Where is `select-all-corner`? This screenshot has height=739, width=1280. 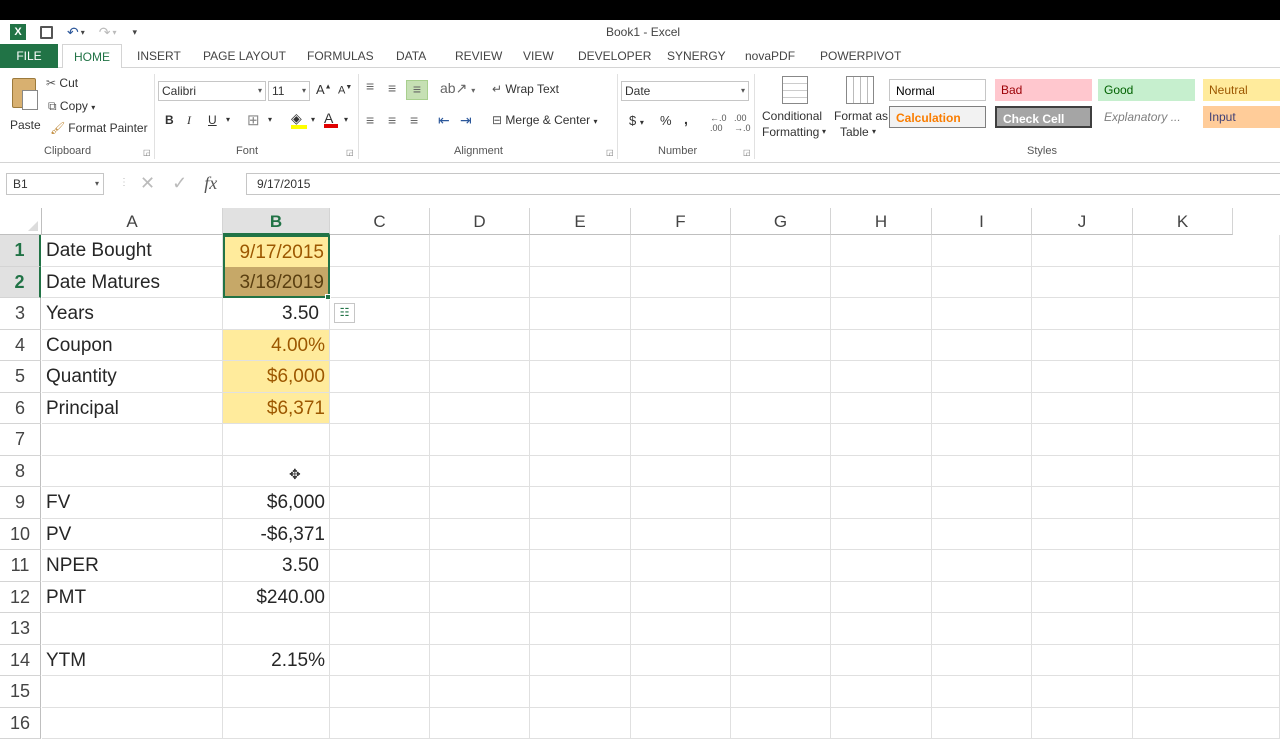
select-all-corner is located at coordinates (21, 221).